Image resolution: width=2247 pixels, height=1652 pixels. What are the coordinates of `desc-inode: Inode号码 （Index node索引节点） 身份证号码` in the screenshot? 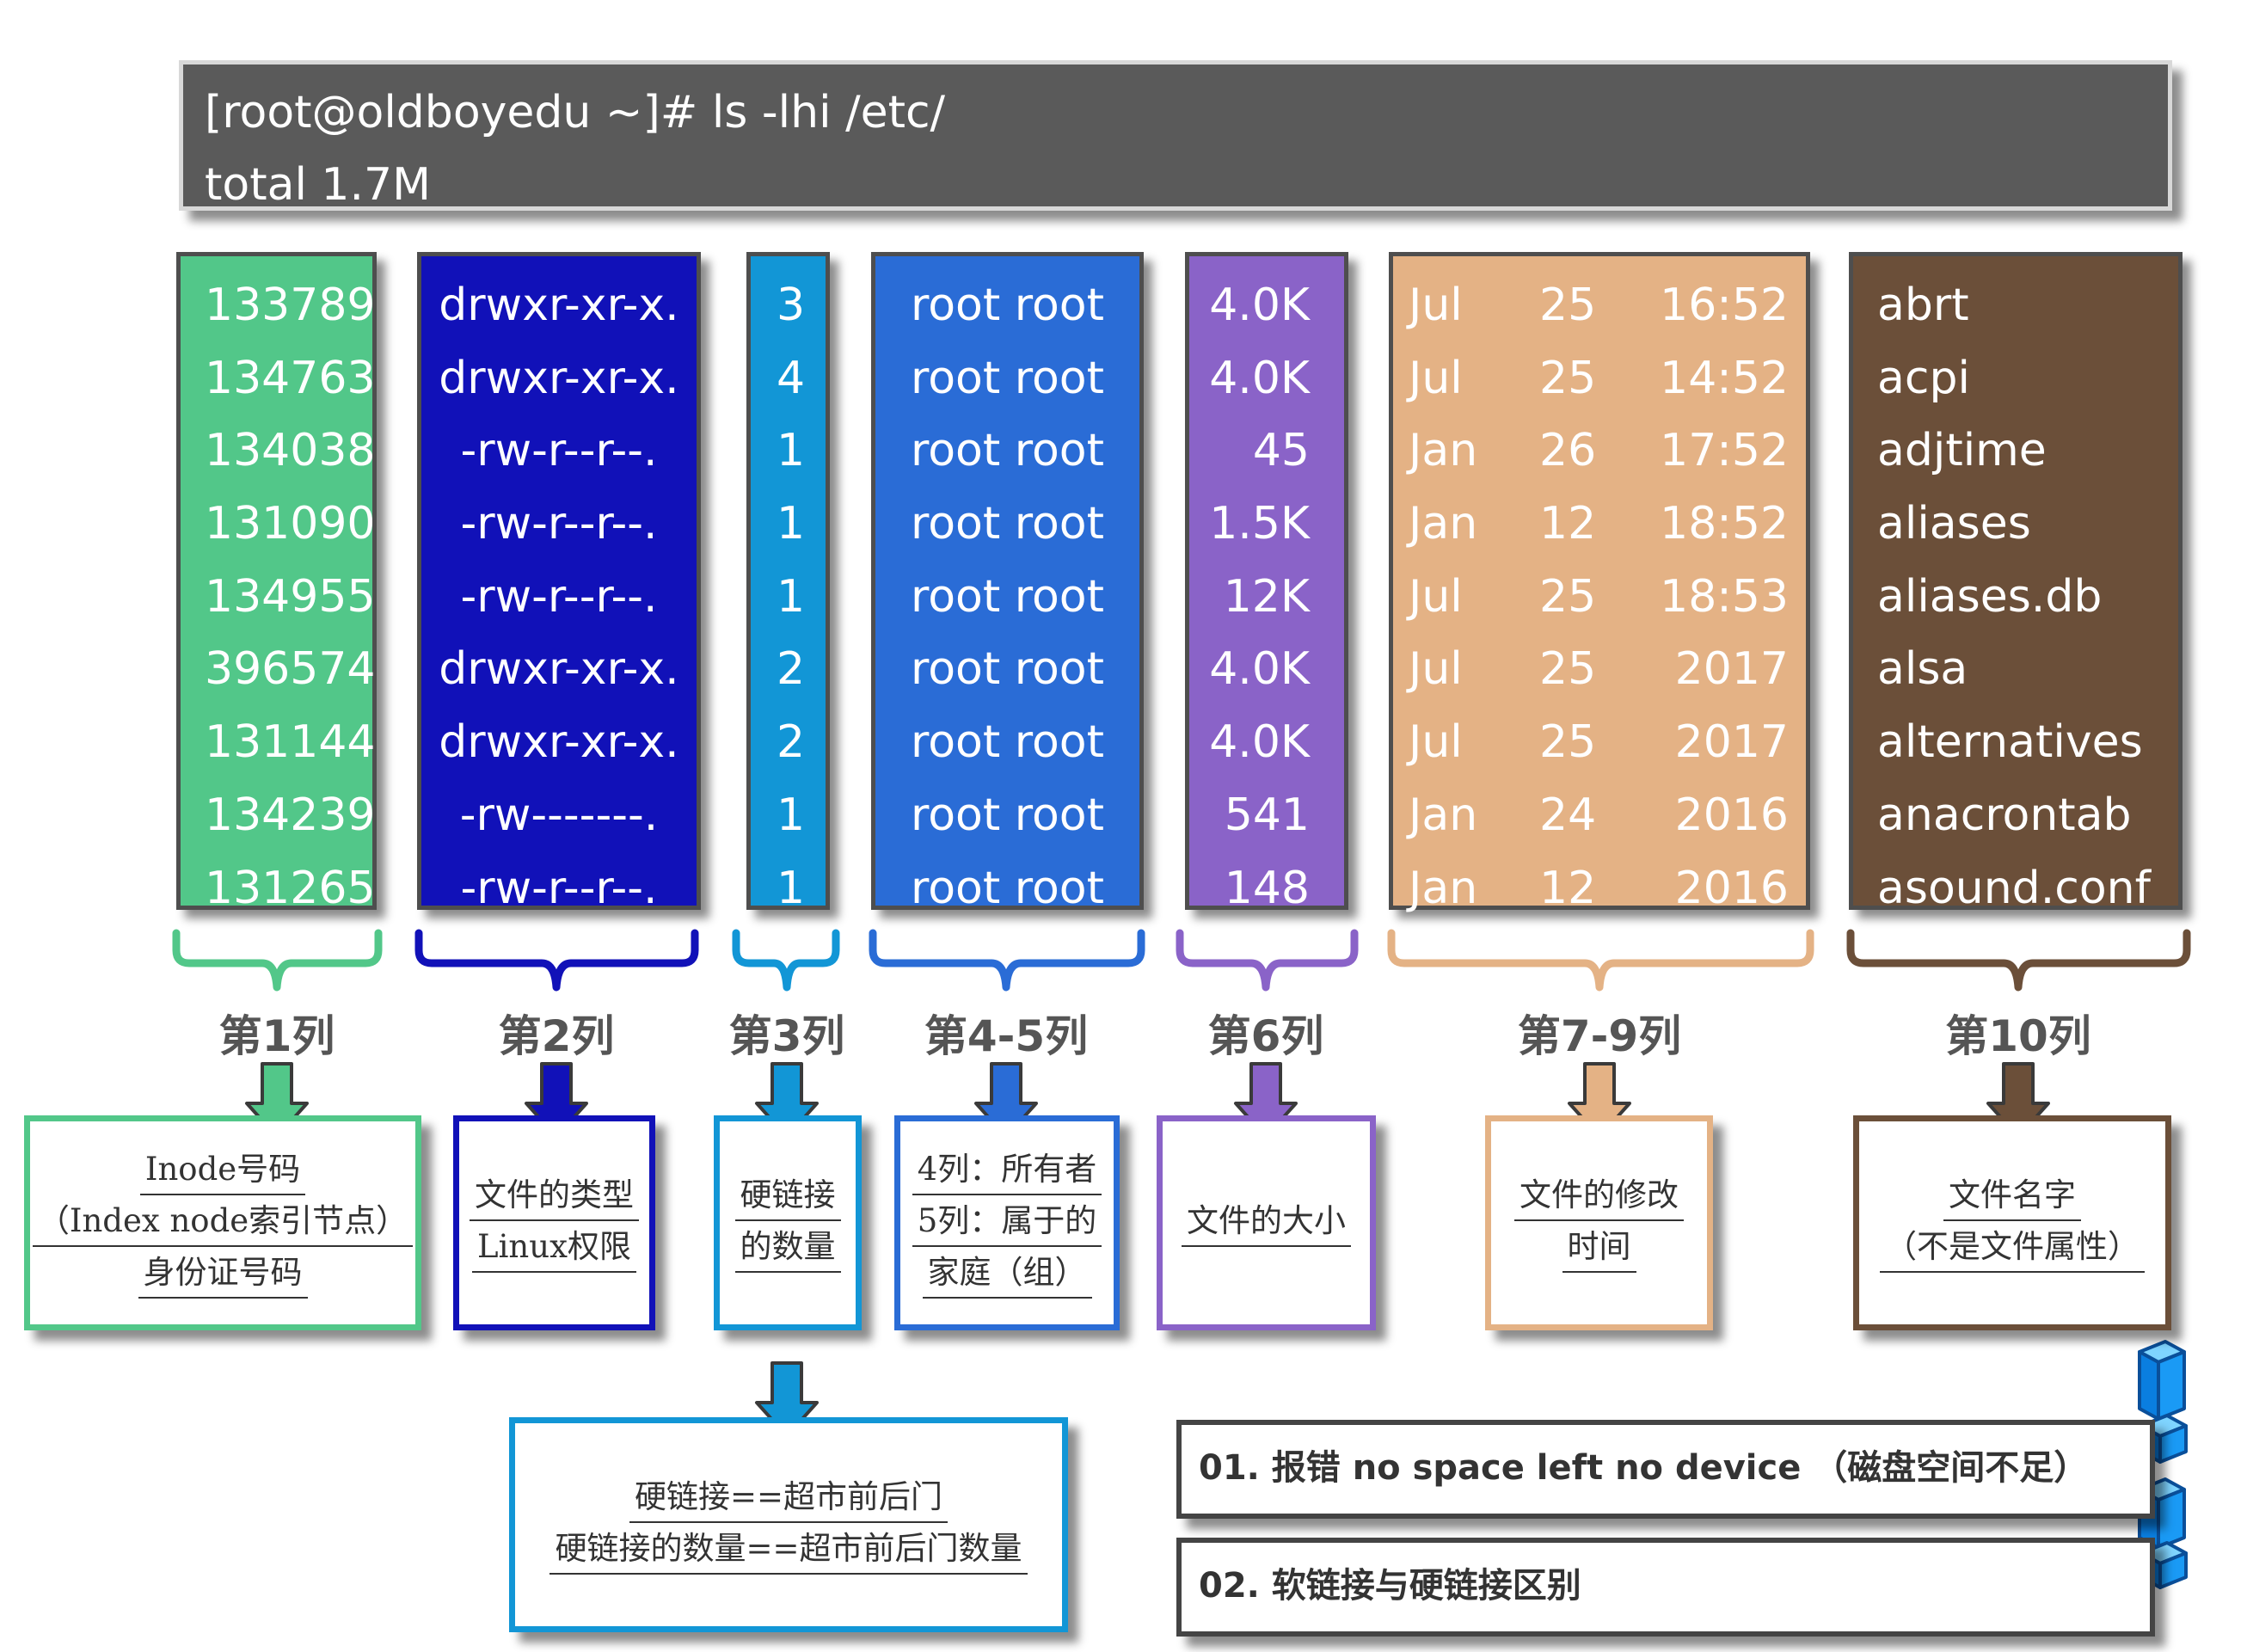 It's located at (222, 1223).